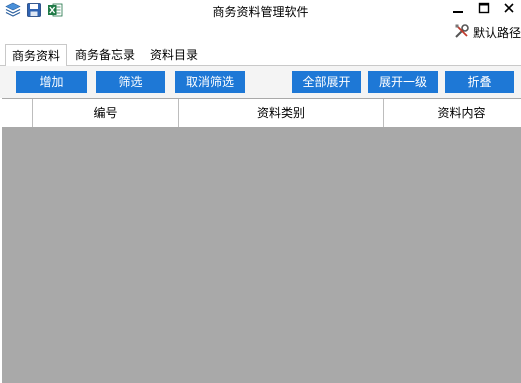 Image resolution: width=521 pixels, height=383 pixels. I want to click on close-icon, so click(509, 11).